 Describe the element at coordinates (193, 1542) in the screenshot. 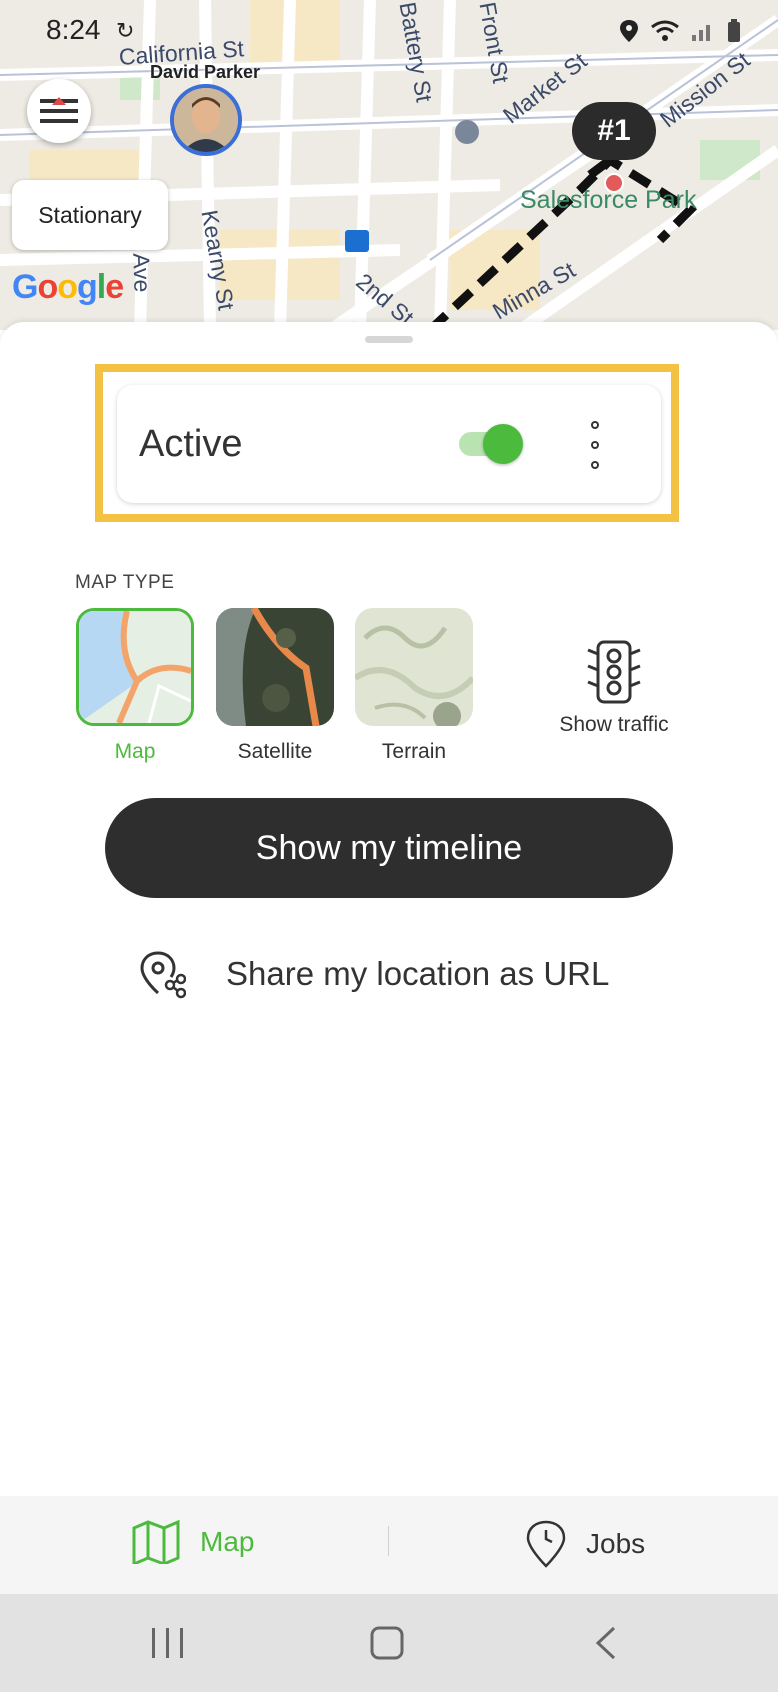

I see `nav-item-map: Map` at that location.